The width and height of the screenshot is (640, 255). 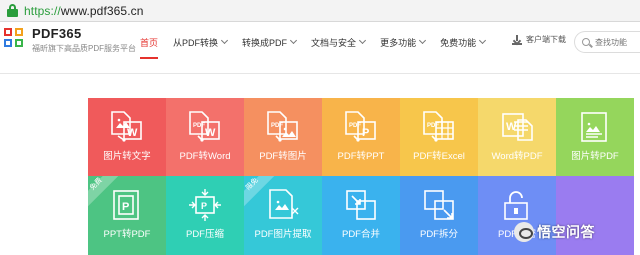 I want to click on nav-item-5: 免费功能, so click(x=463, y=42).